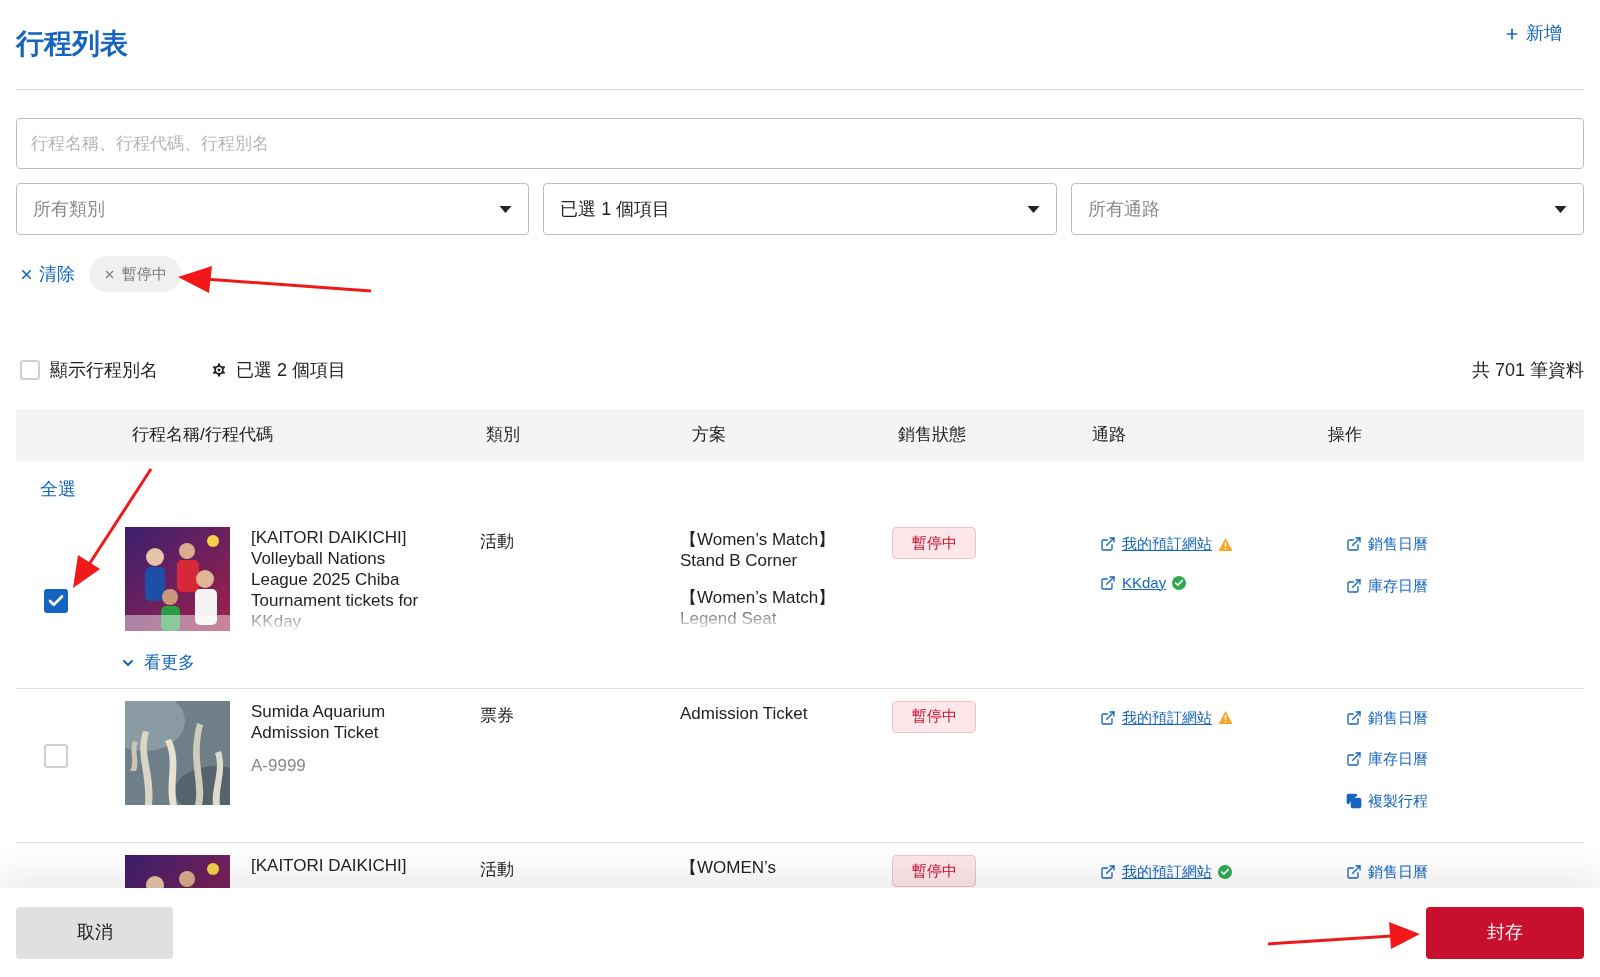 This screenshot has height=977, width=1600. What do you see at coordinates (1527, 370) in the screenshot?
I see `total-count: 共 701 筆資料` at bounding box center [1527, 370].